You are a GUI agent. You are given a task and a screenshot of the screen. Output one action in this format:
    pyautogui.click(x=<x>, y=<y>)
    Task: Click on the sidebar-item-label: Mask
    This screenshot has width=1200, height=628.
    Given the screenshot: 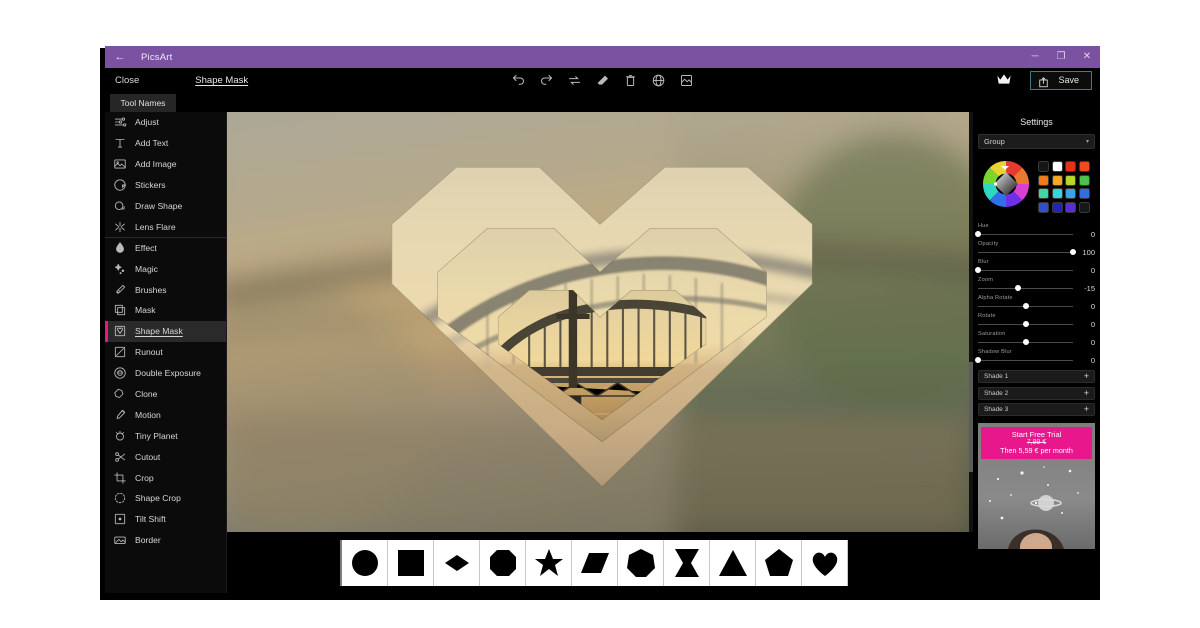 What is the action you would take?
    pyautogui.click(x=145, y=310)
    